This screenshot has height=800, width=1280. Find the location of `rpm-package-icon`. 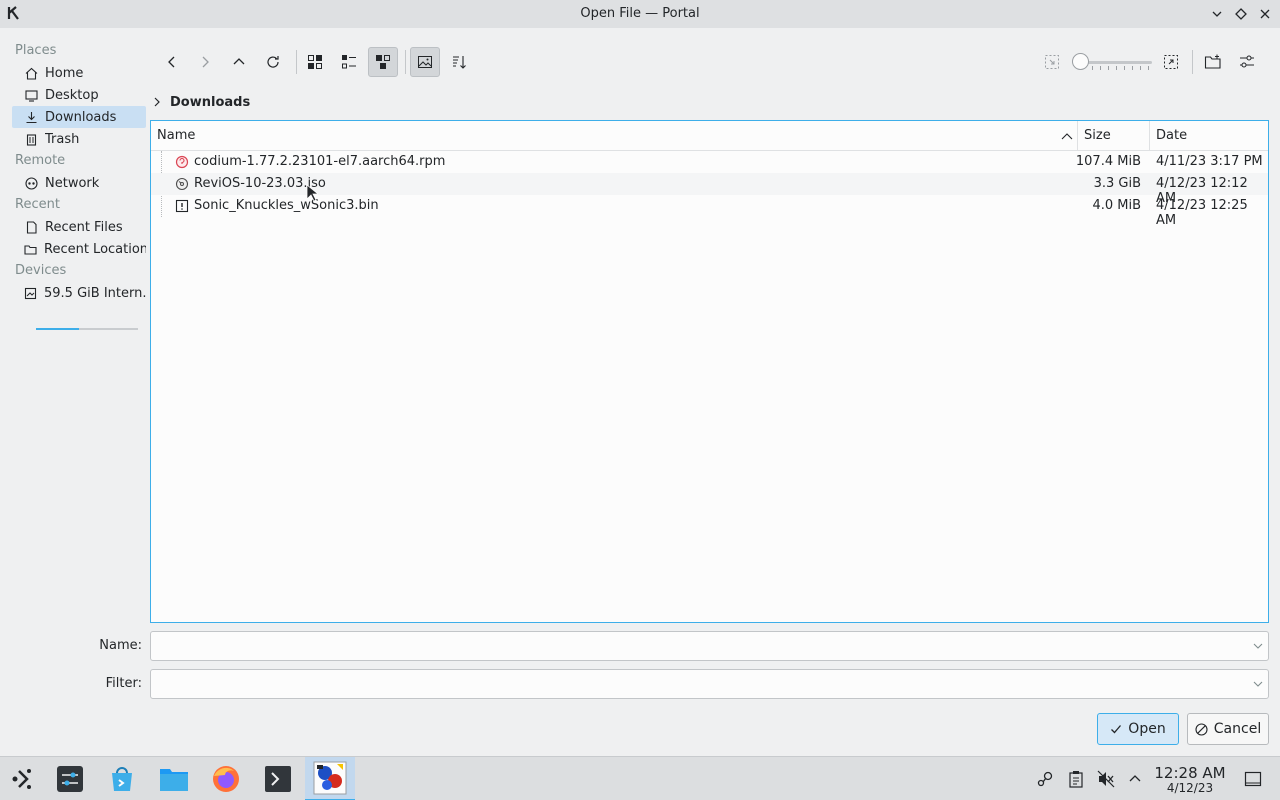

rpm-package-icon is located at coordinates (182, 162).